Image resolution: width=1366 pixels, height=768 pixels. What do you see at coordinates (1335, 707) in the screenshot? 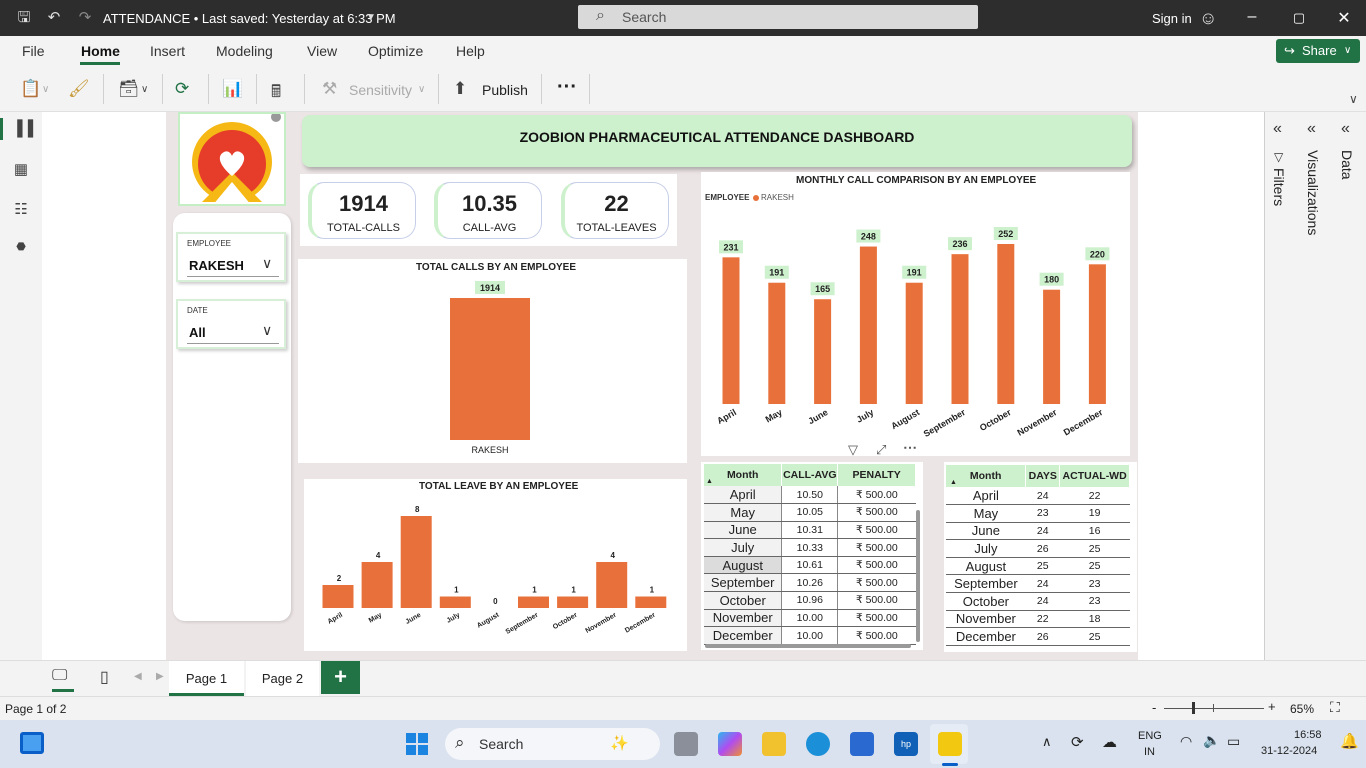
I see `fit-to-page-icon: ⛶` at bounding box center [1335, 707].